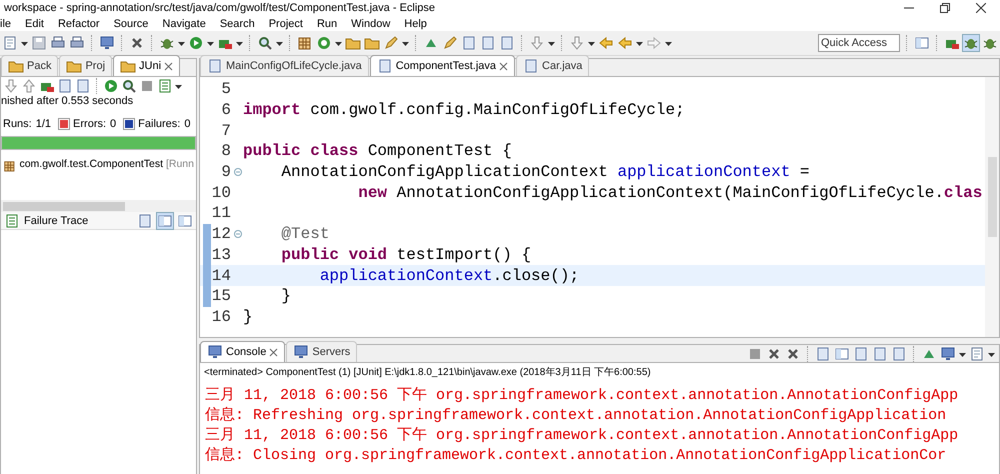 Image resolution: width=1000 pixels, height=474 pixels. Describe the element at coordinates (221, 317) in the screenshot. I see `line-number: 16` at that location.